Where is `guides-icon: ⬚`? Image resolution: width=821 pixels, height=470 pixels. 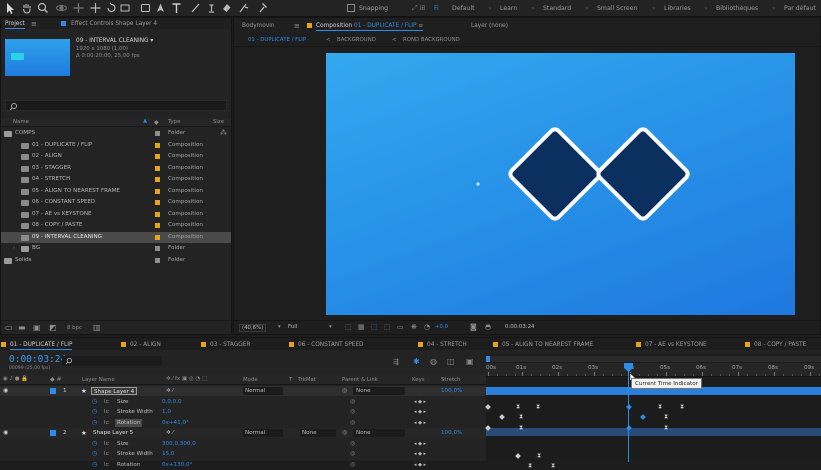
guides-icon: ⬚ is located at coordinates (387, 327).